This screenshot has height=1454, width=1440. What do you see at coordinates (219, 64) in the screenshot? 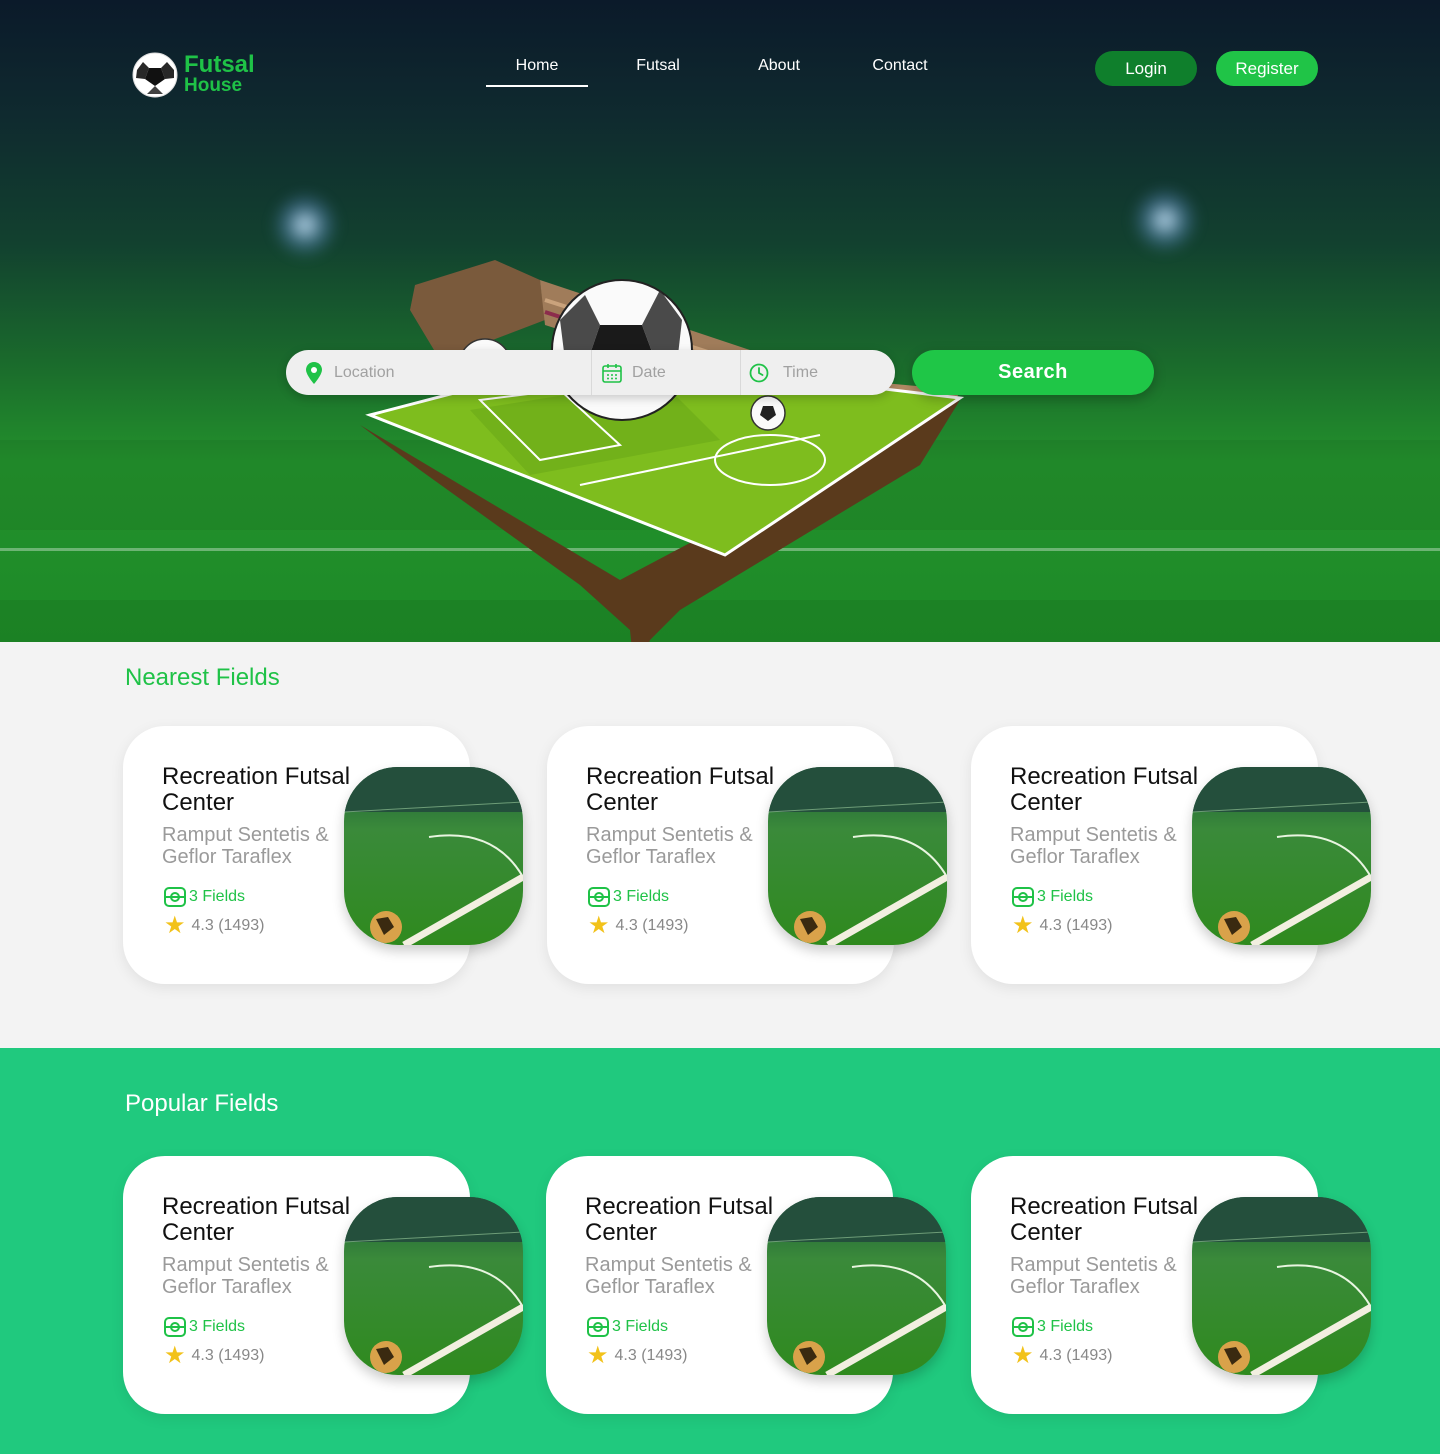
I see `brand-line1: Futsal` at bounding box center [219, 64].